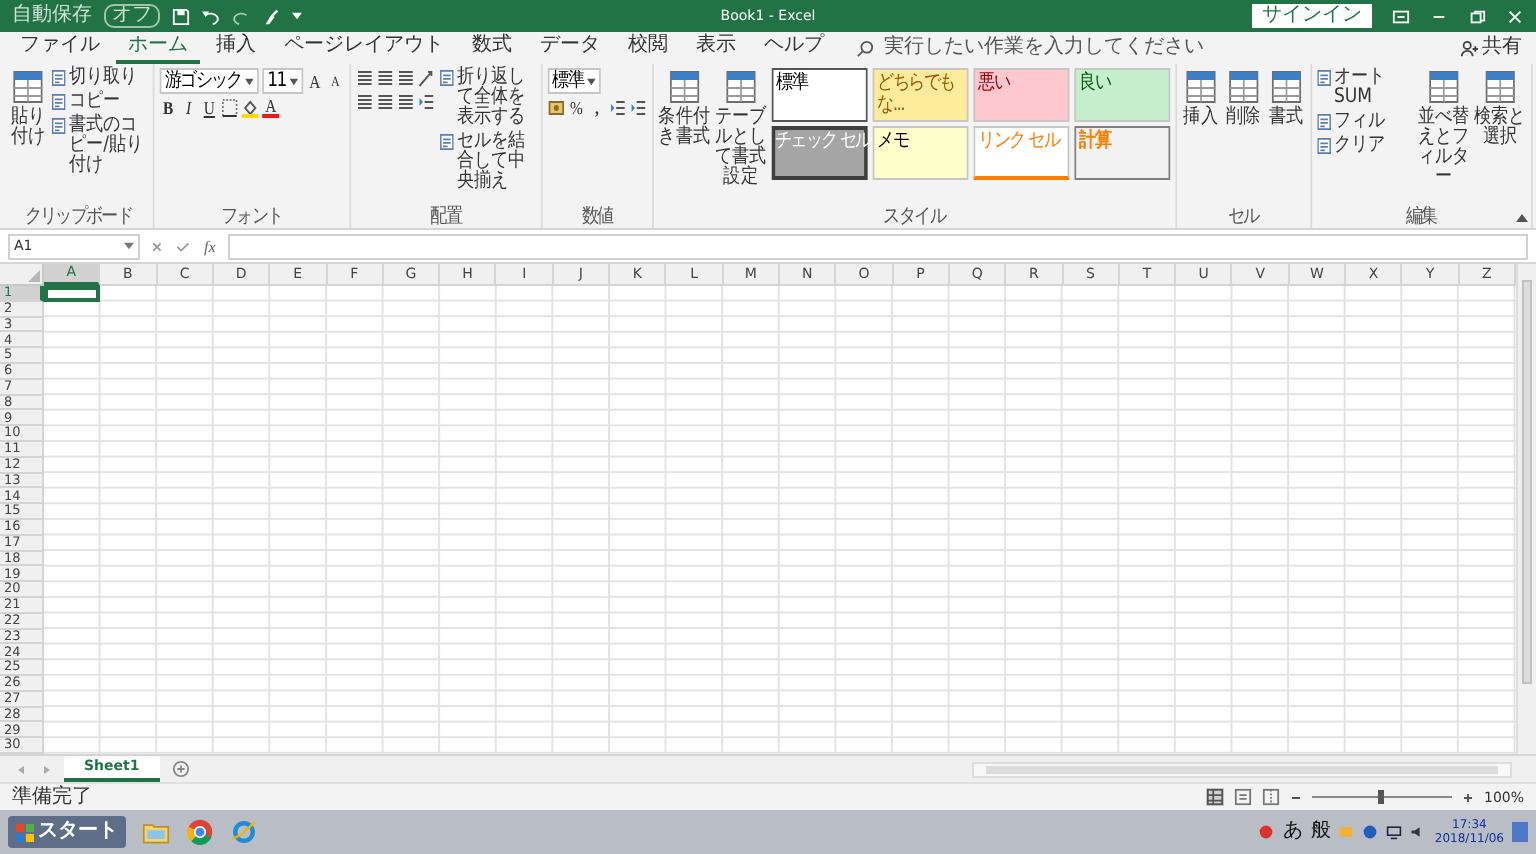 The image size is (1536, 854). I want to click on dropdown-field: 標準, so click(574, 81).